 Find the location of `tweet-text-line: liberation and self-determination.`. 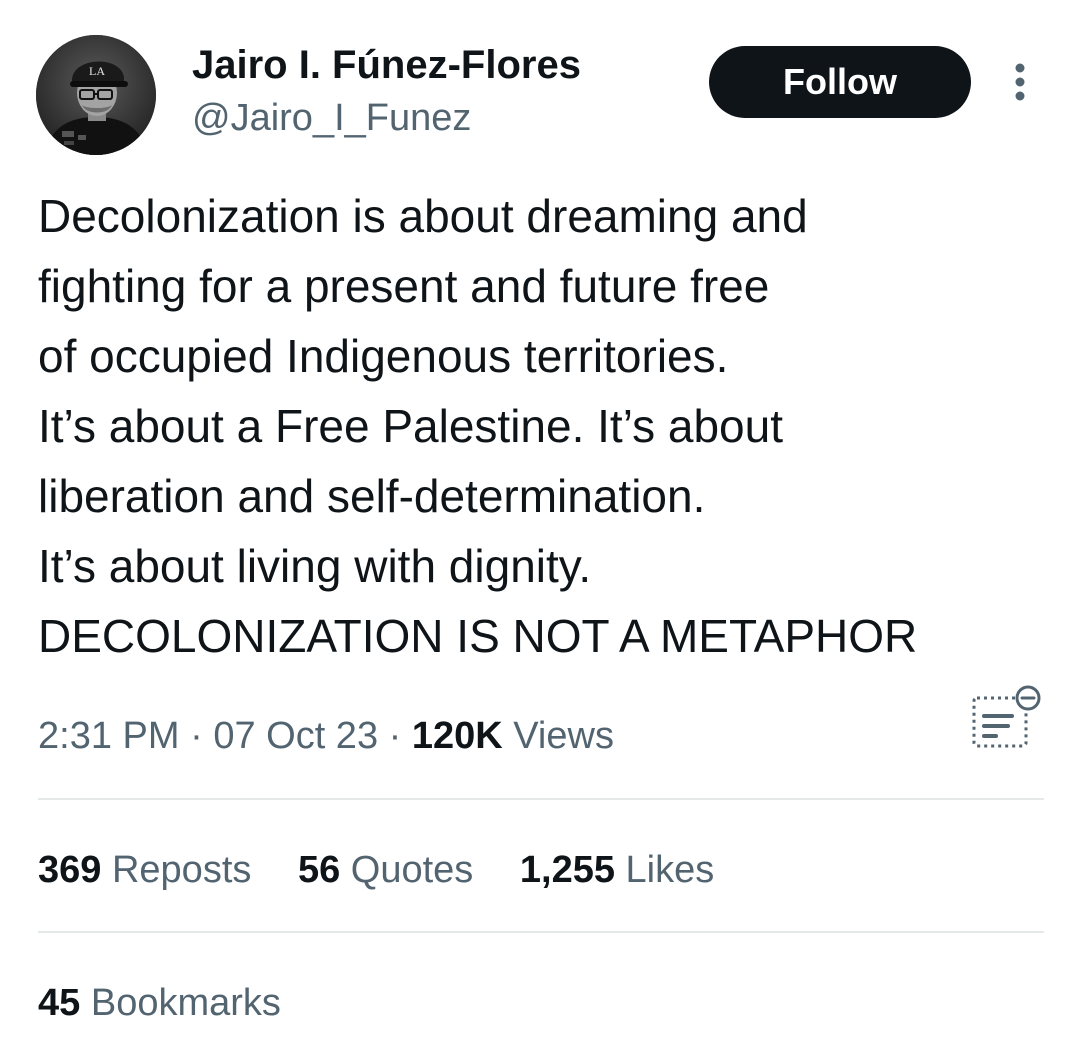

tweet-text-line: liberation and self-determination. is located at coordinates (372, 496).